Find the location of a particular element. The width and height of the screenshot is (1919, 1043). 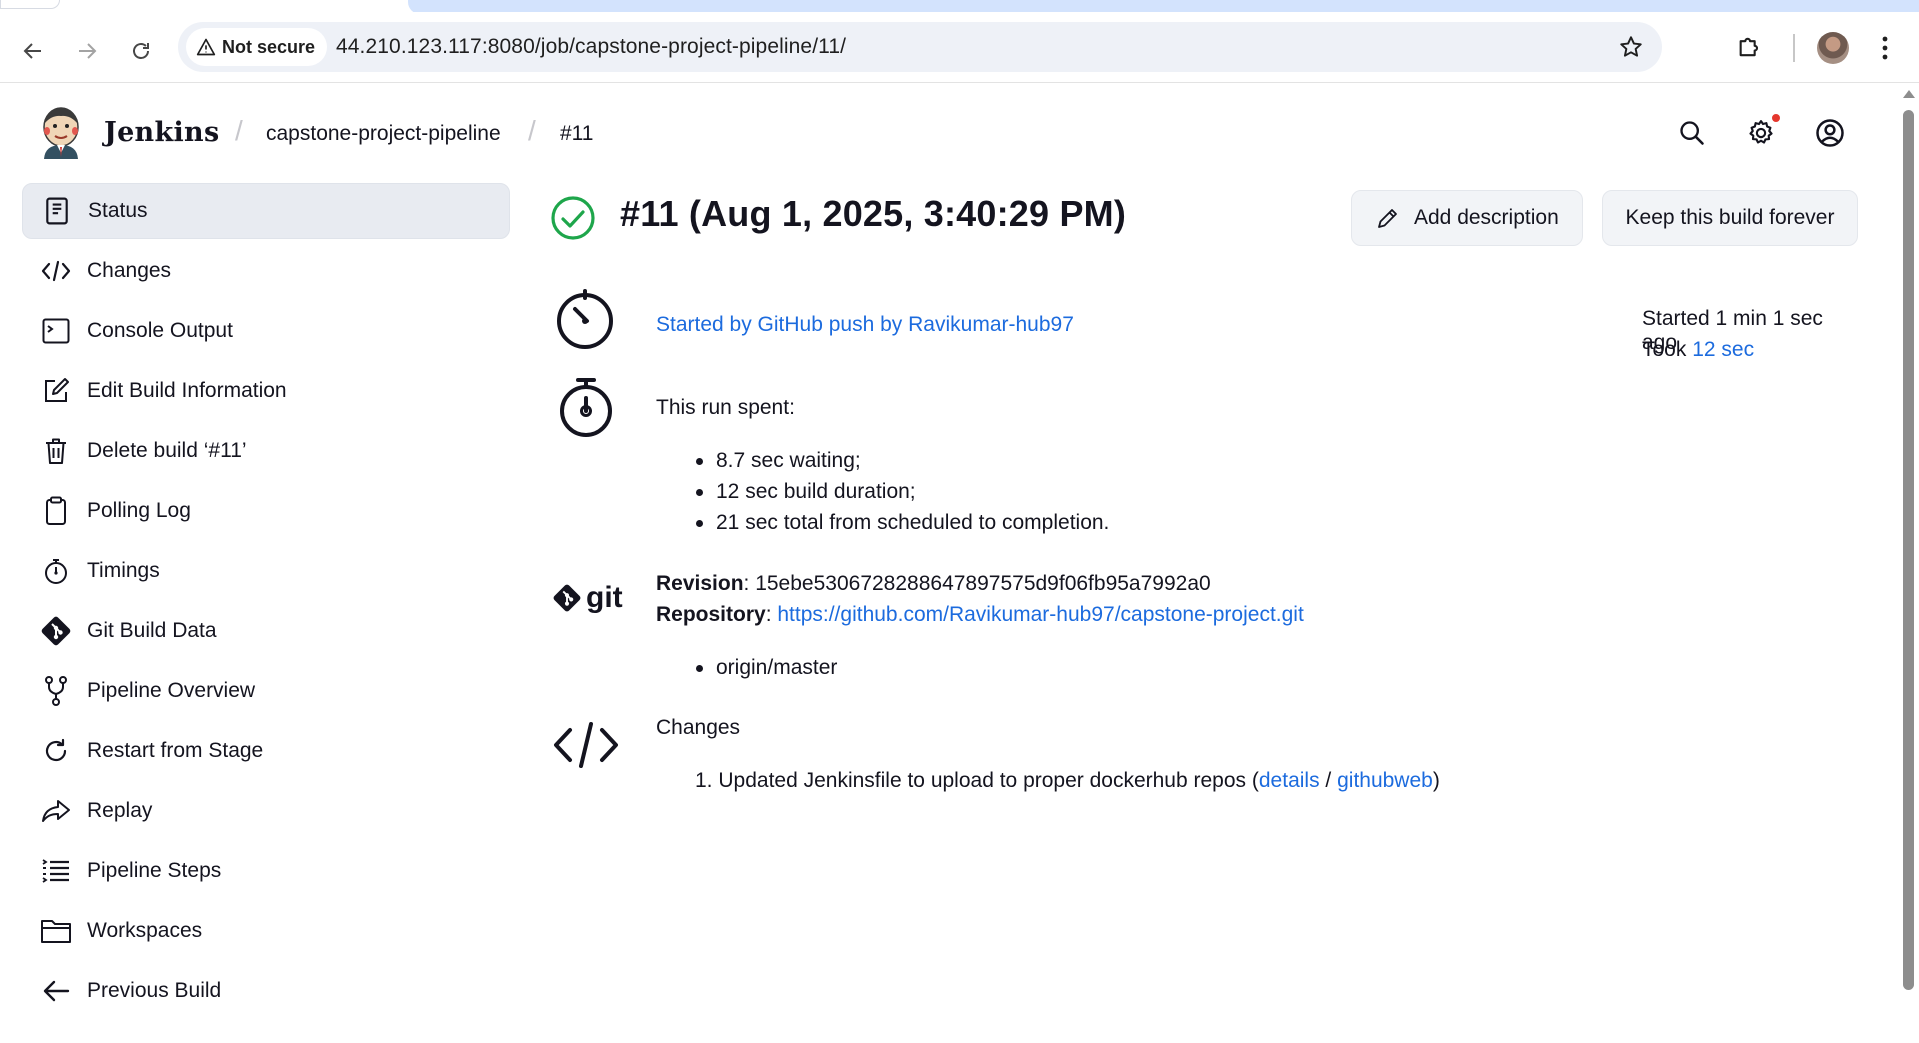

add-description-label: Add description is located at coordinates (1486, 217).